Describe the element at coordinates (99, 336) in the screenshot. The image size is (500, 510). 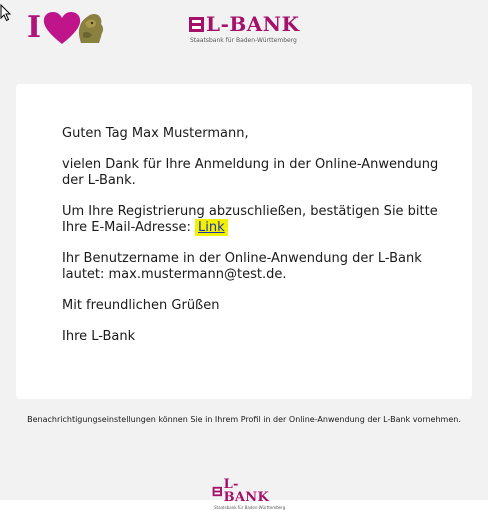
I see `signature-text: Ihre L-Bank` at that location.